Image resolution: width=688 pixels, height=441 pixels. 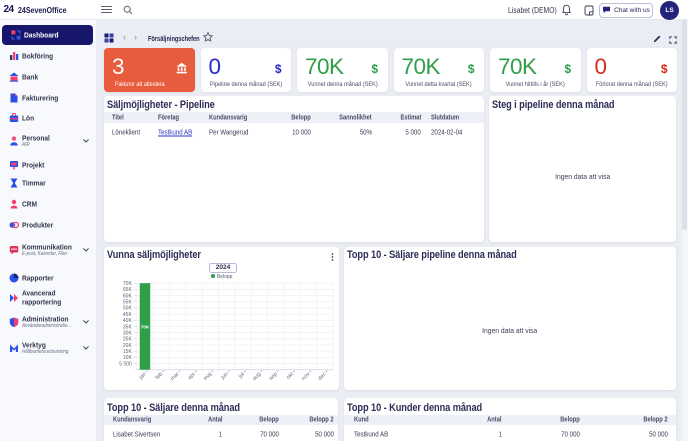 I want to click on svg-text: 5 000, so click(x=125, y=364).